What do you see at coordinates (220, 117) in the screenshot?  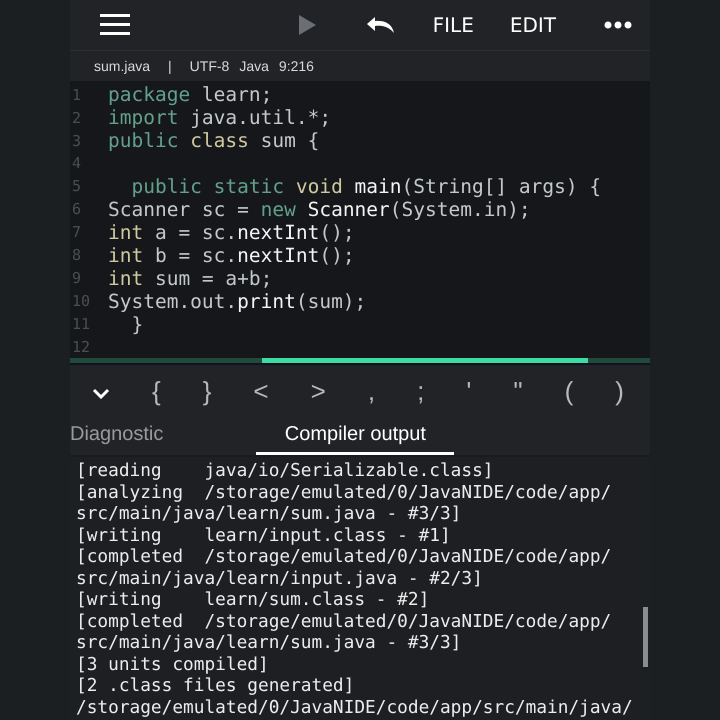 I see `code-line: import java.util.*;` at bounding box center [220, 117].